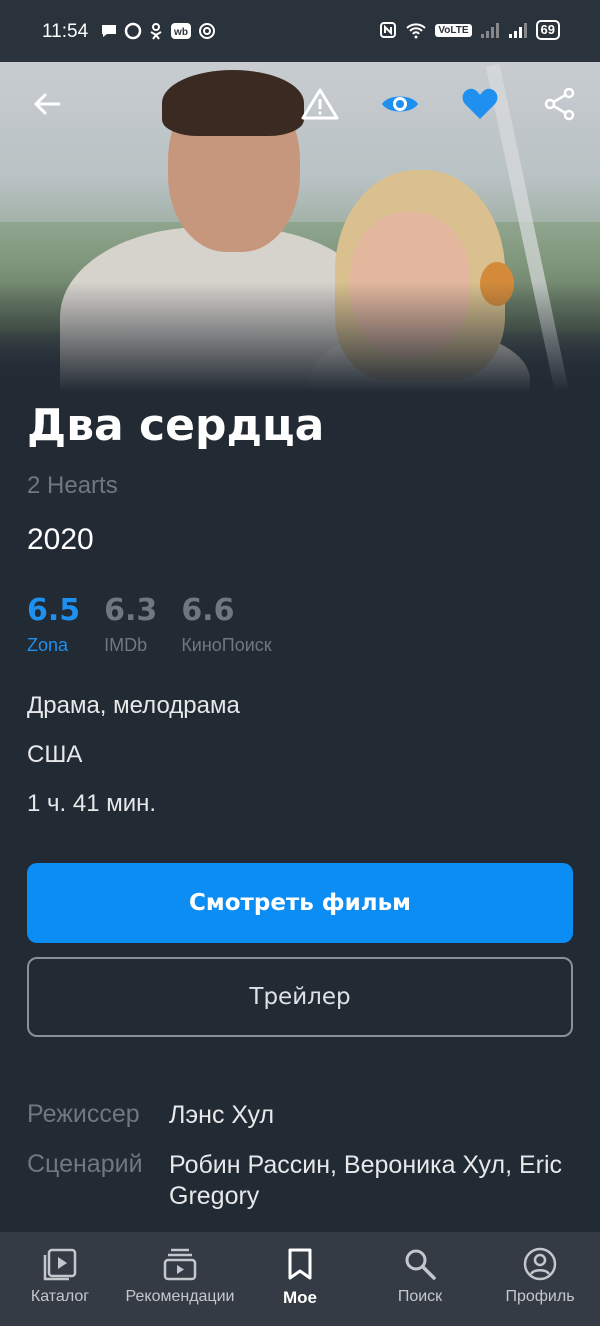 The height and width of the screenshot is (1326, 600). What do you see at coordinates (207, 31) in the screenshot?
I see `mail-notification-icon` at bounding box center [207, 31].